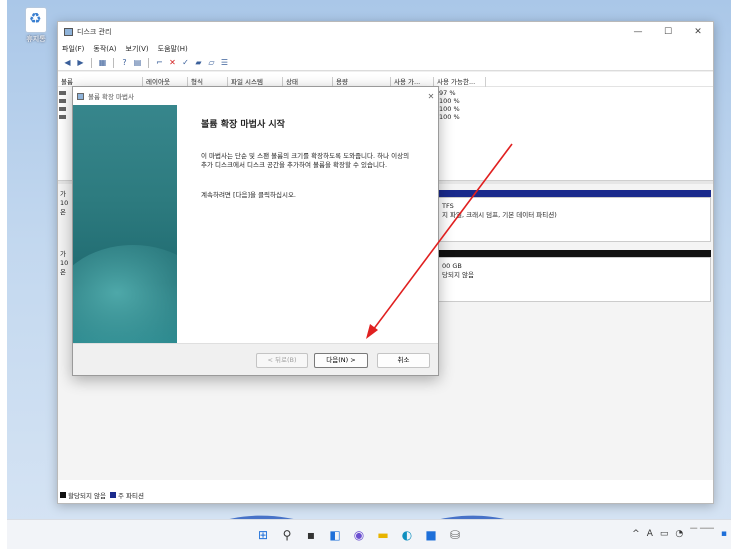  Describe the element at coordinates (263, 535) in the screenshot. I see `start-button-icon: ⊞` at that location.